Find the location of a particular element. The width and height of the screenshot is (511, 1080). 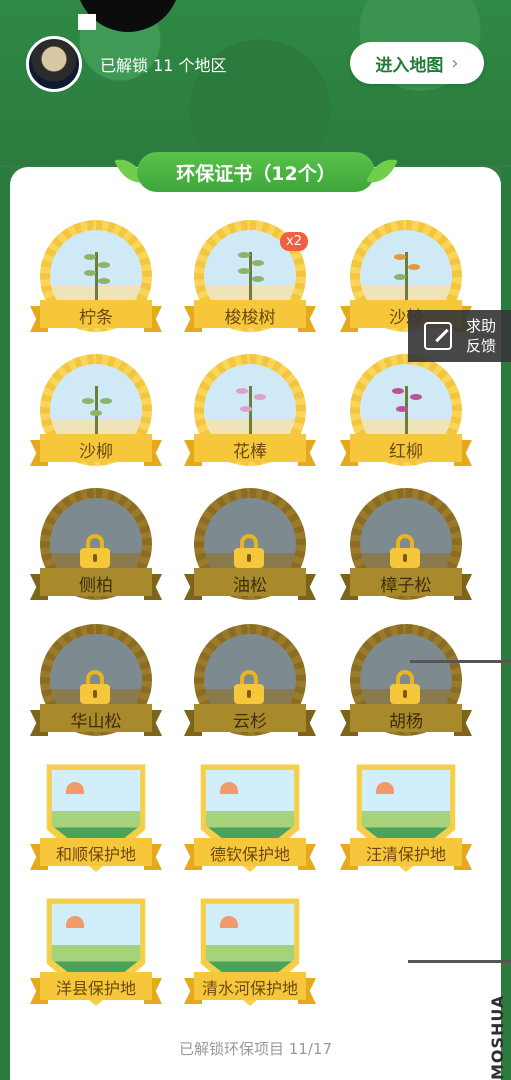

reserve-ribbon: 清水河保护地 is located at coordinates (250, 988).